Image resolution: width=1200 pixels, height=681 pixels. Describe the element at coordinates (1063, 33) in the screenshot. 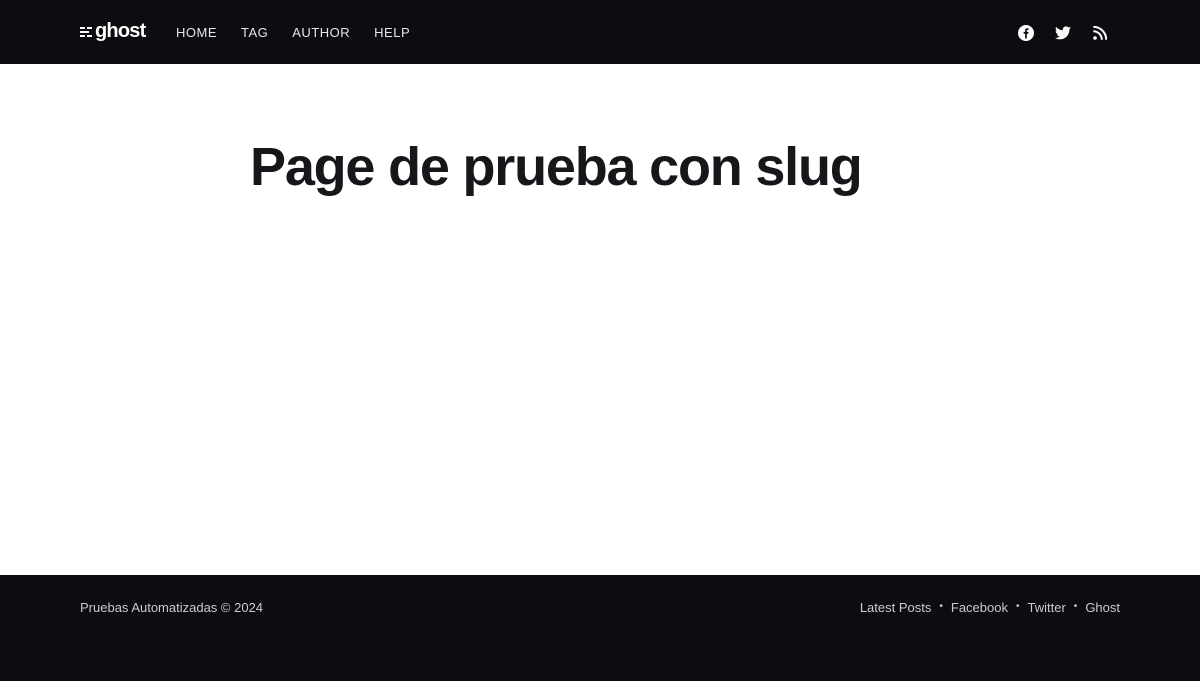

I see `twitter-icon` at that location.